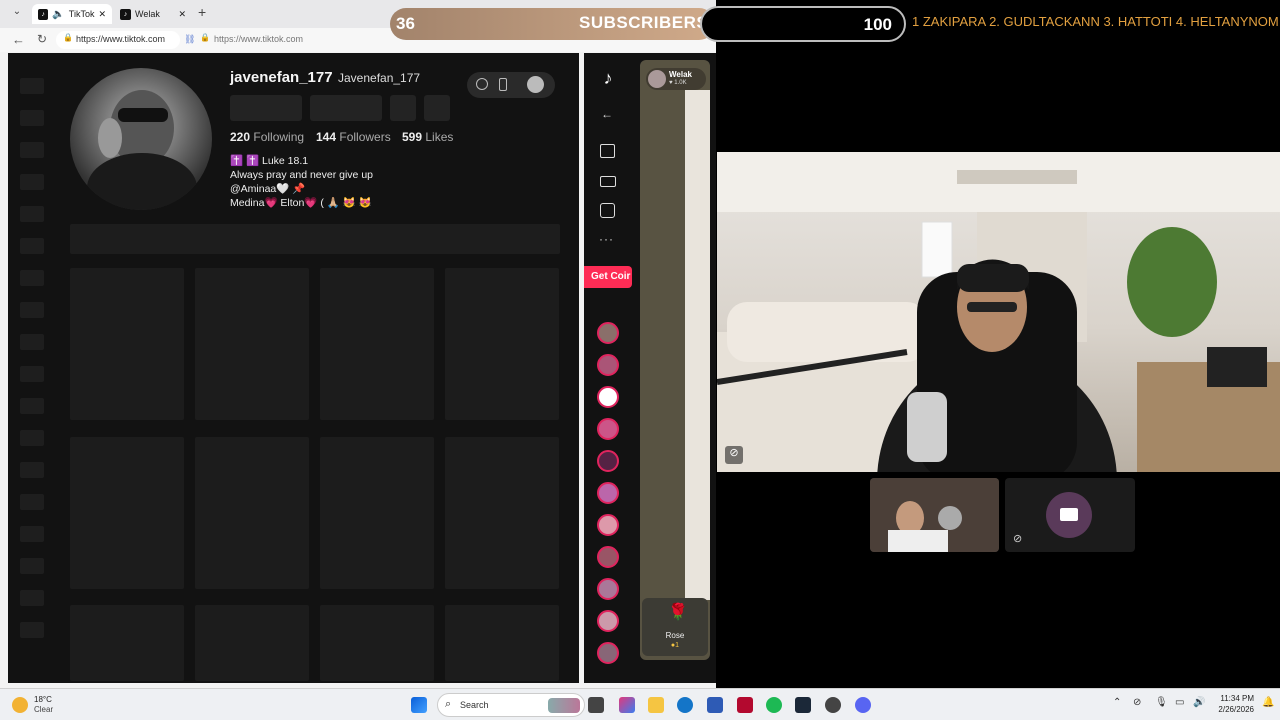  Describe the element at coordinates (596, 705) in the screenshot. I see `task-view-icon` at that location.